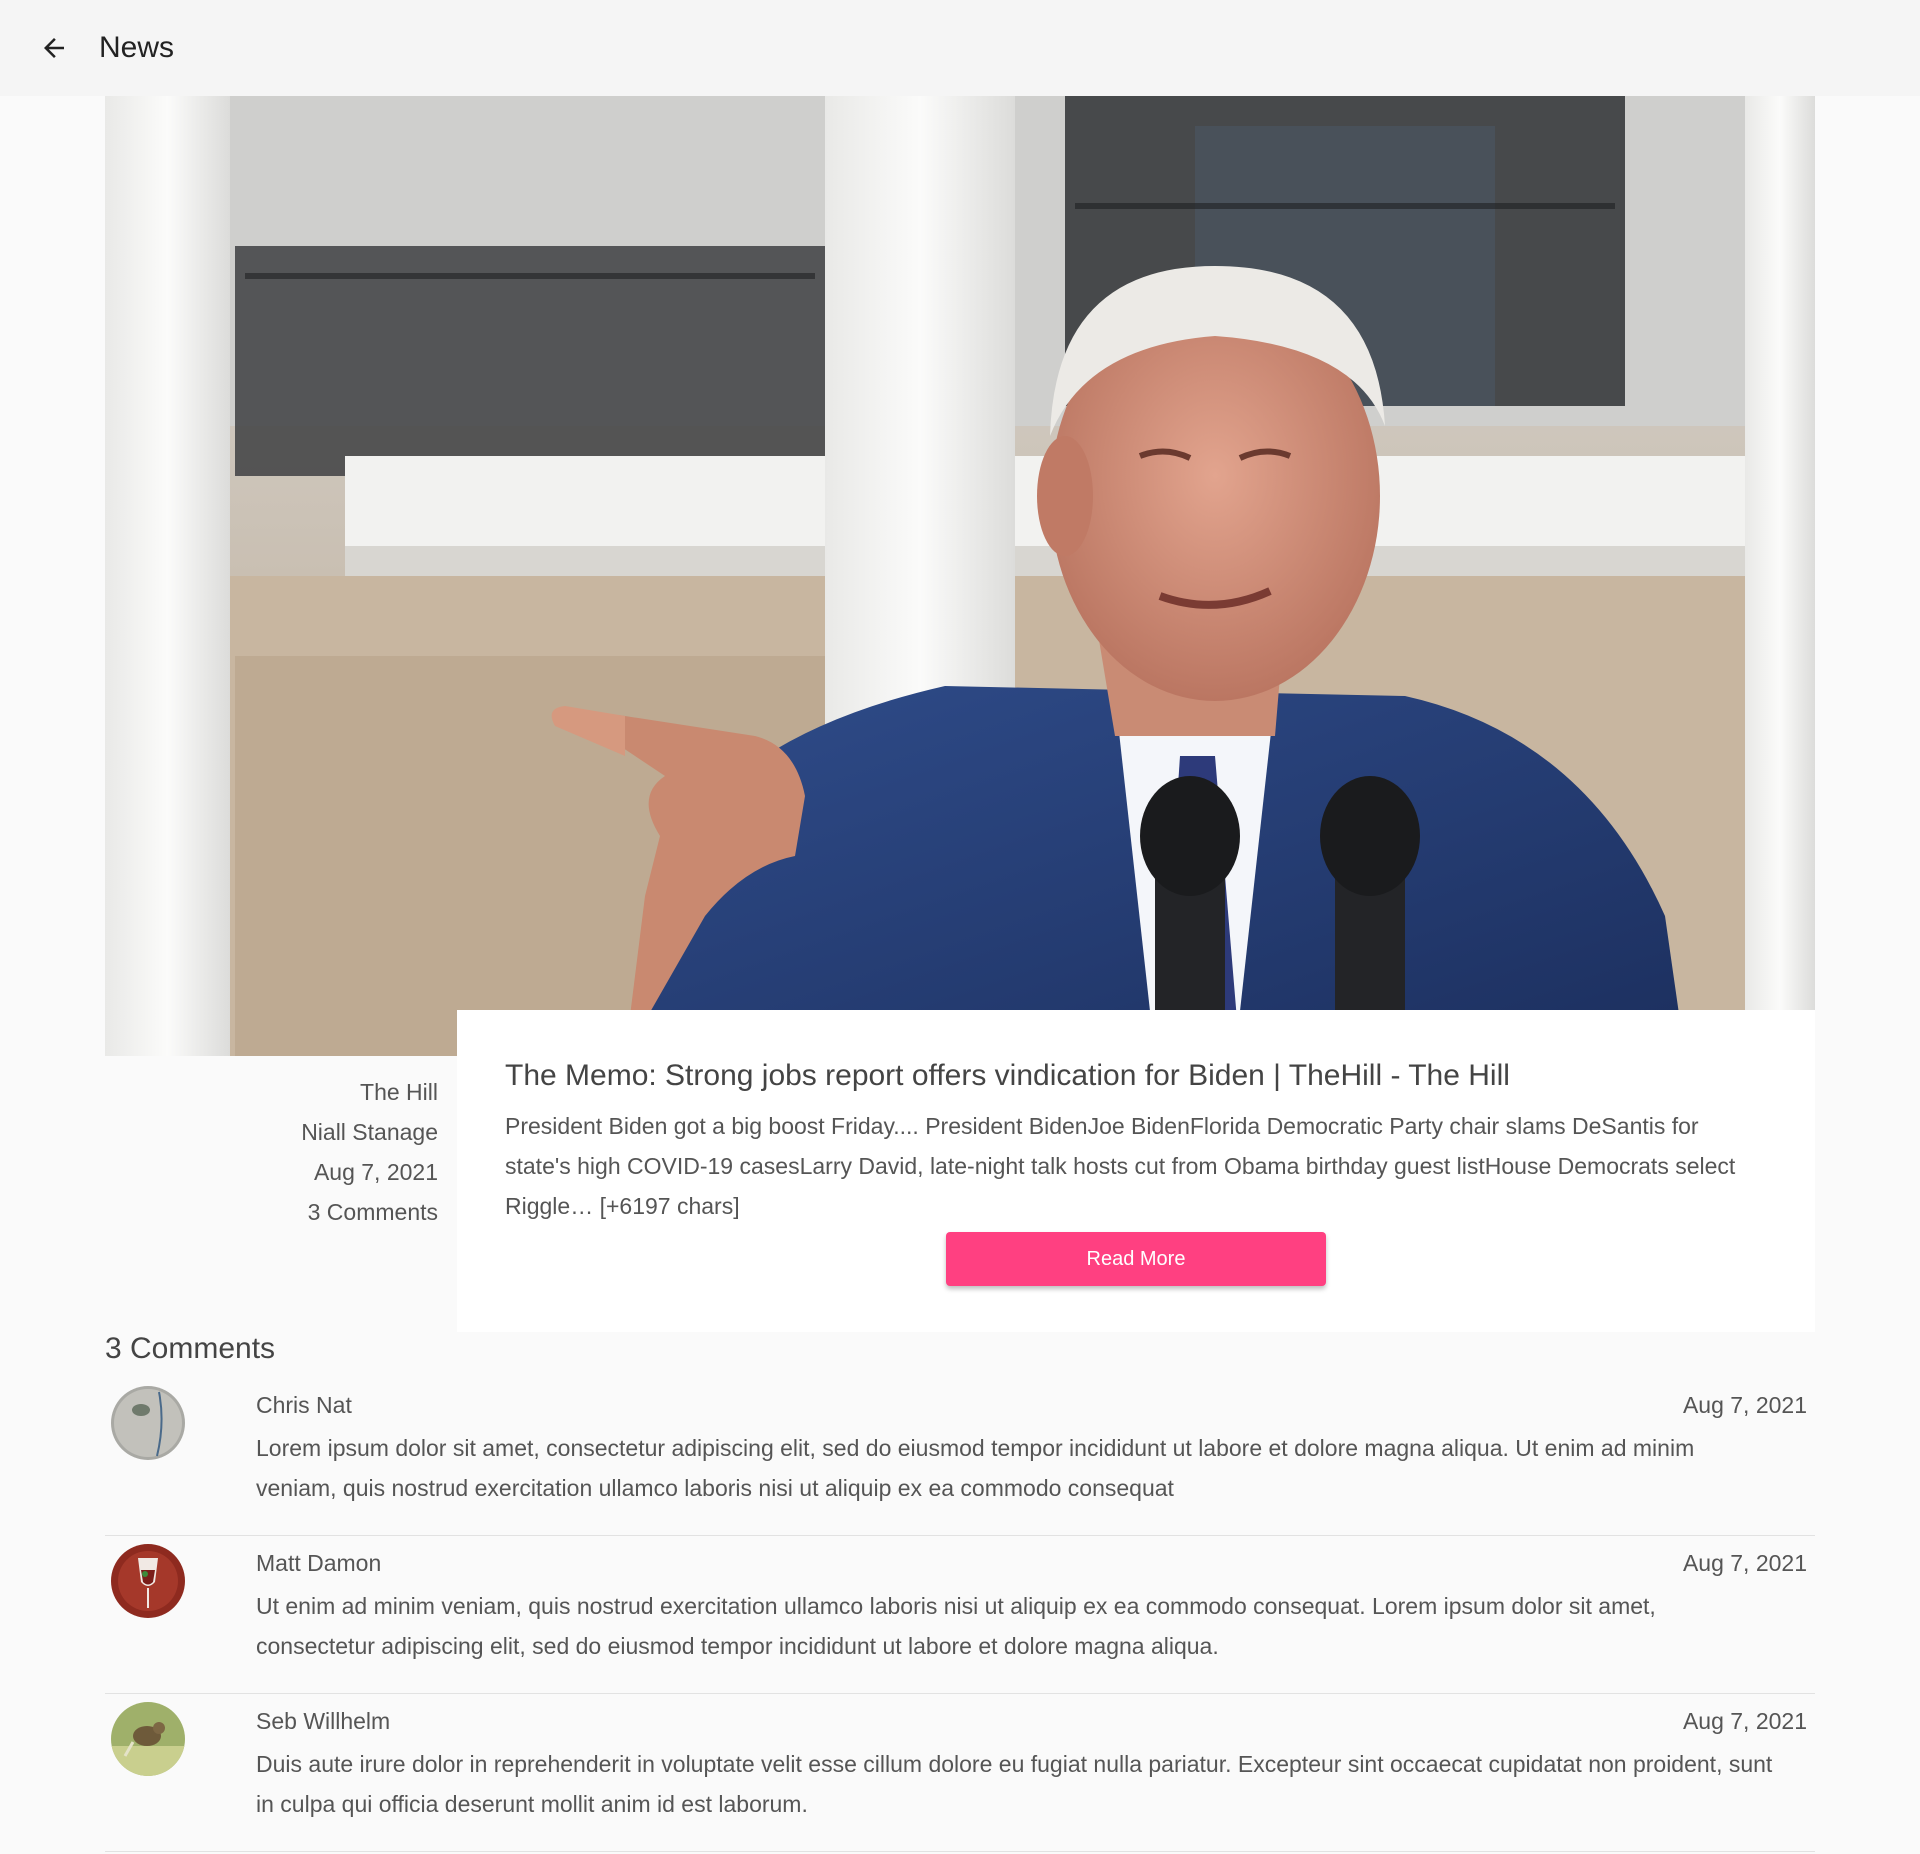 The image size is (1920, 1854). Describe the element at coordinates (399, 1092) in the screenshot. I see `article-source: The Hill` at that location.